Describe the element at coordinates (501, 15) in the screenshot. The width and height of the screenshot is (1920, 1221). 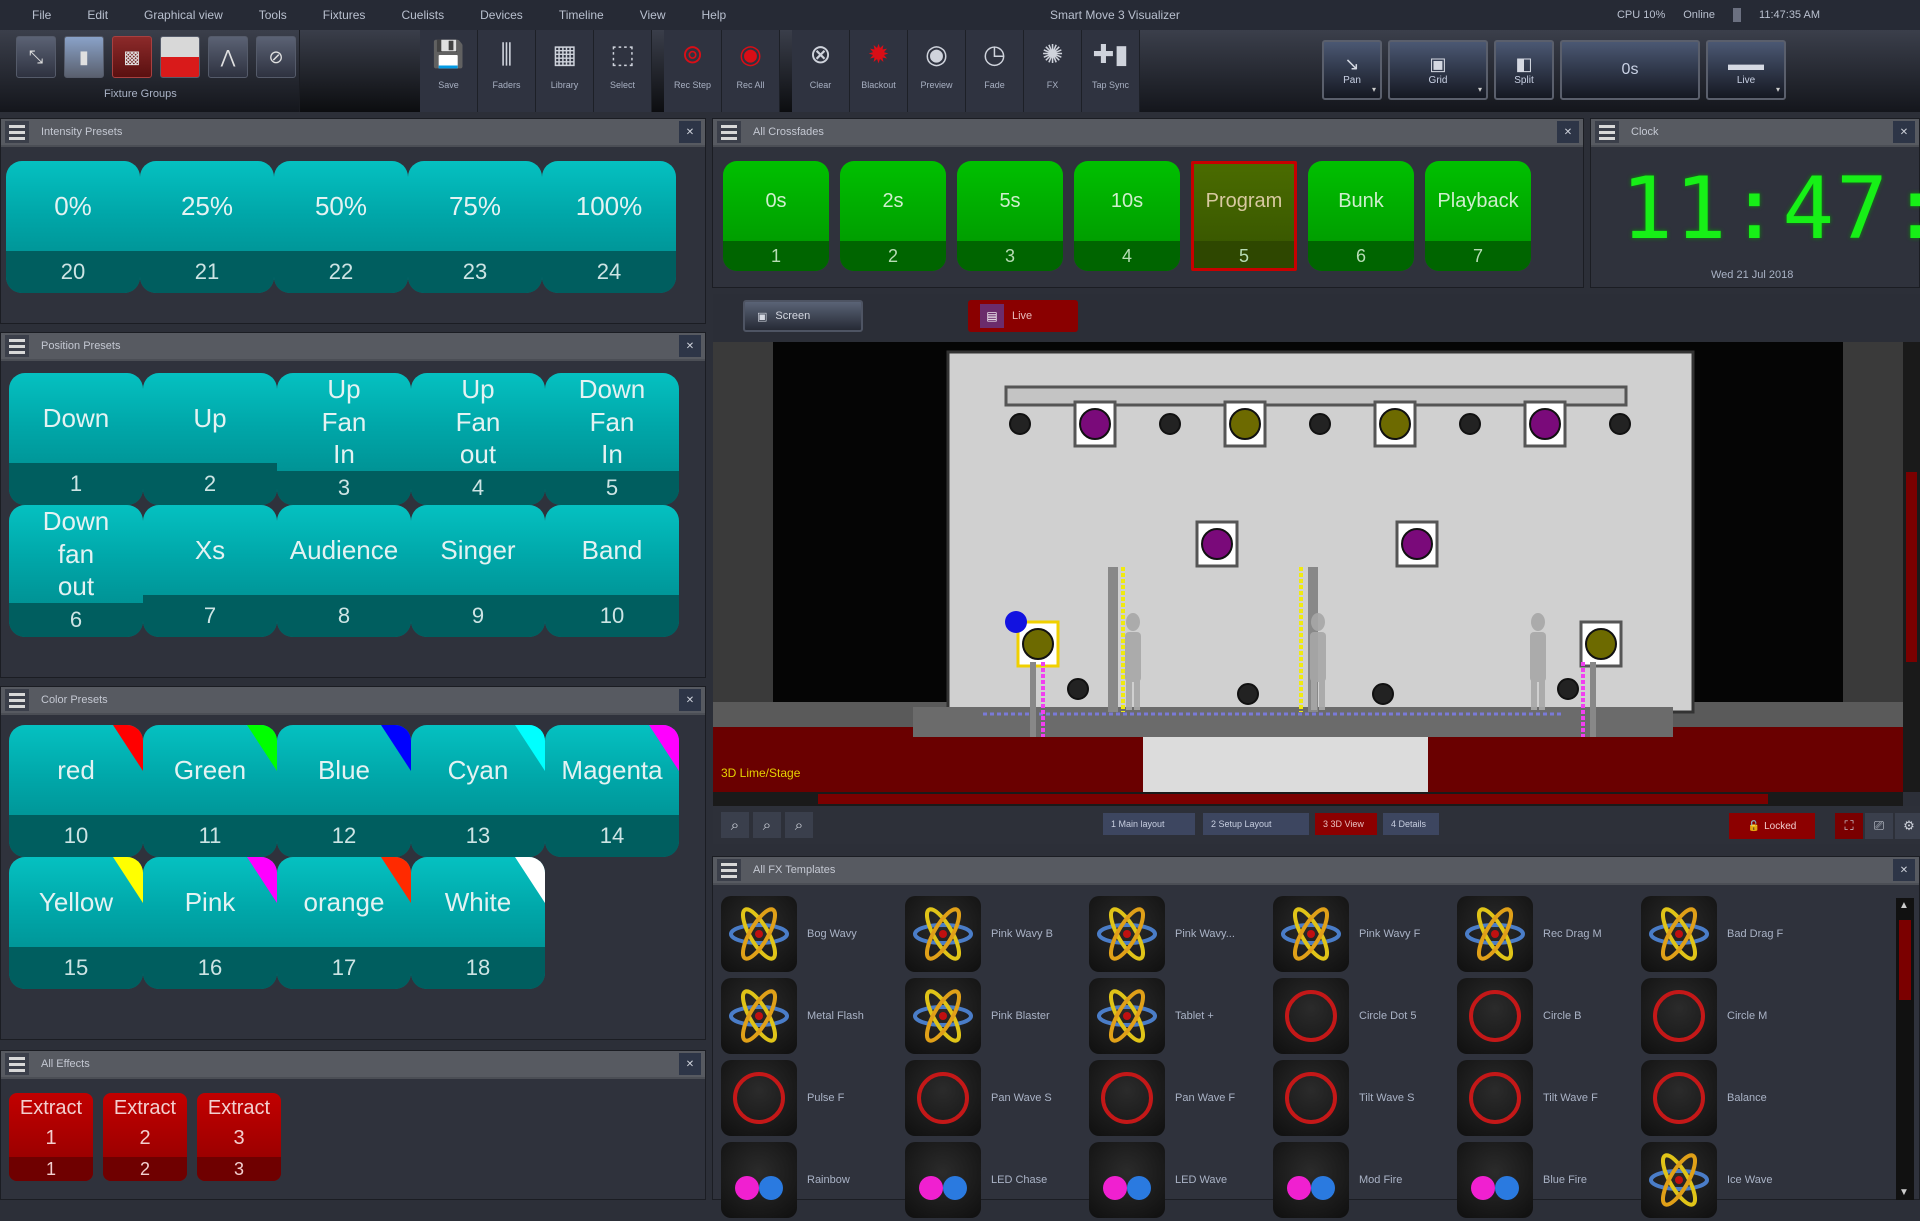
I see `menu-item-devices: Devices` at that location.